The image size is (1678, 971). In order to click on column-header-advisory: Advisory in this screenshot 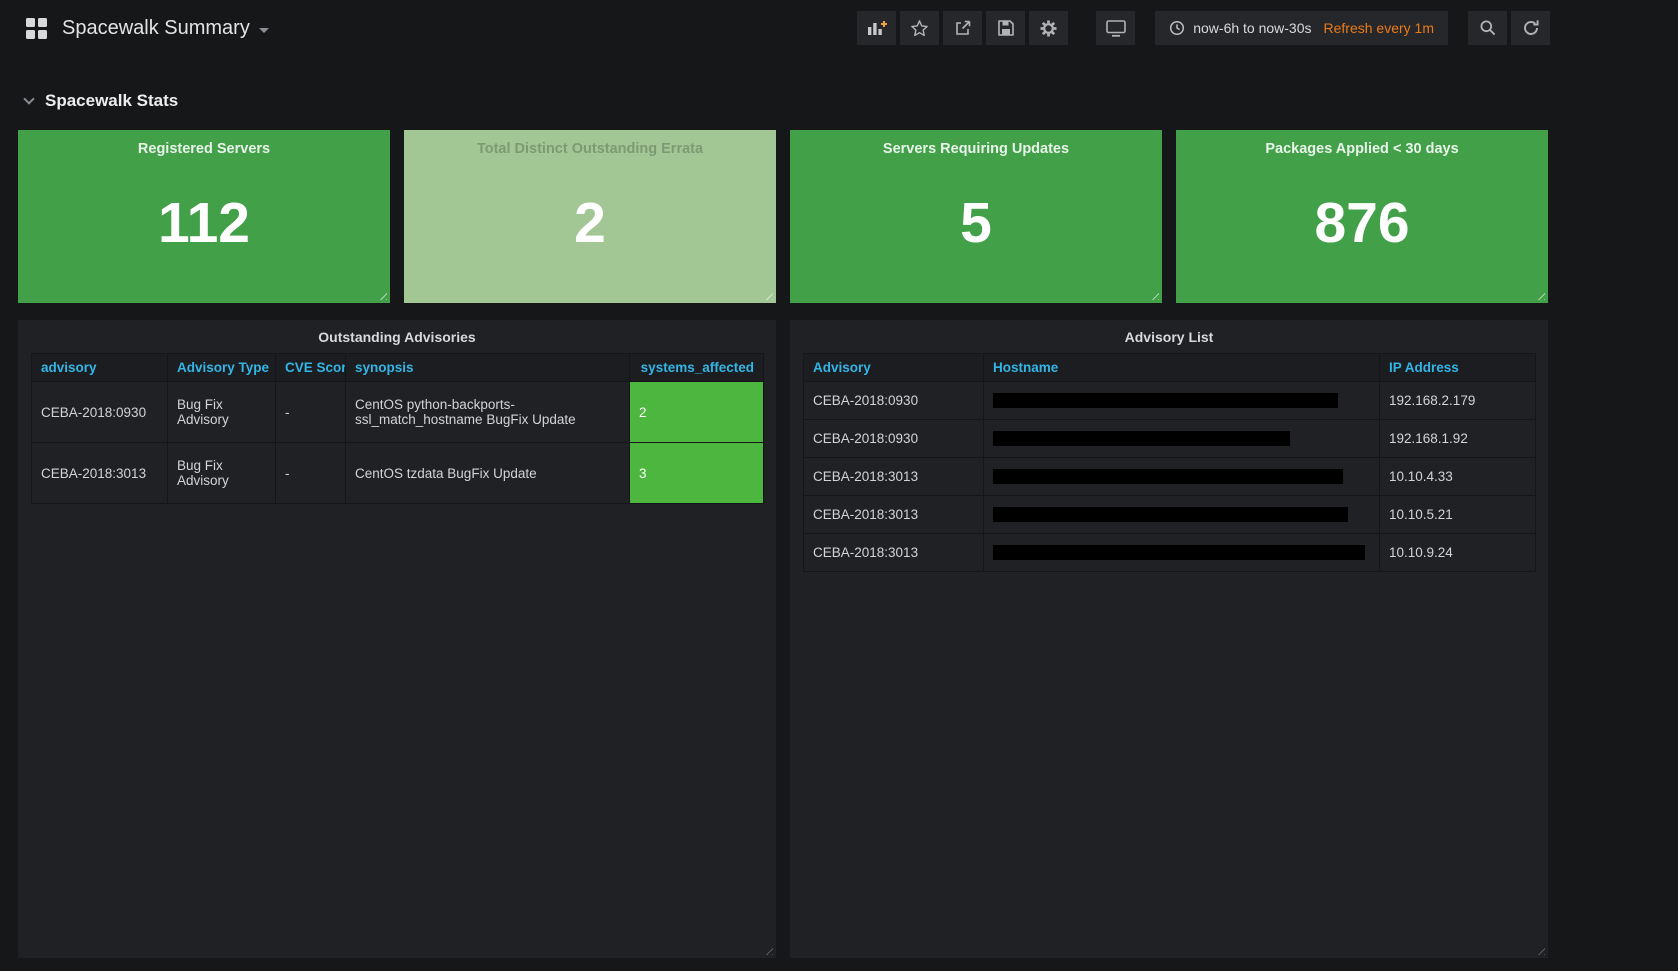, I will do `click(893, 367)`.